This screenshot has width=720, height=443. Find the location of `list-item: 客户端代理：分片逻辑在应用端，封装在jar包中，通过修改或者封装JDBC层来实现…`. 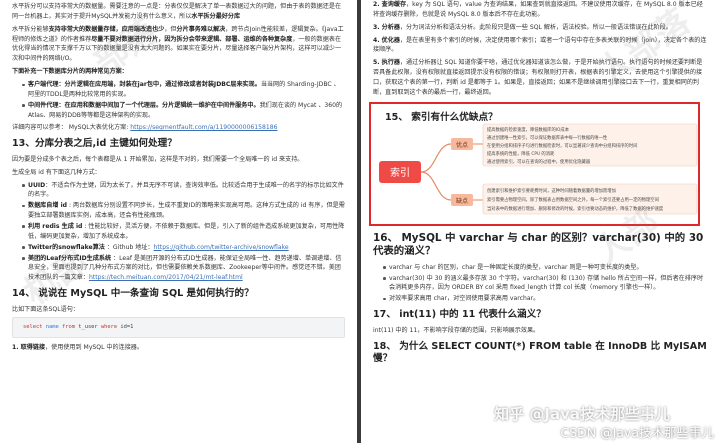

list-item: 客户端代理：分片逻辑在应用端，封装在jar包中，通过修改或者封装JDBC层来实现… is located at coordinates (183, 90).